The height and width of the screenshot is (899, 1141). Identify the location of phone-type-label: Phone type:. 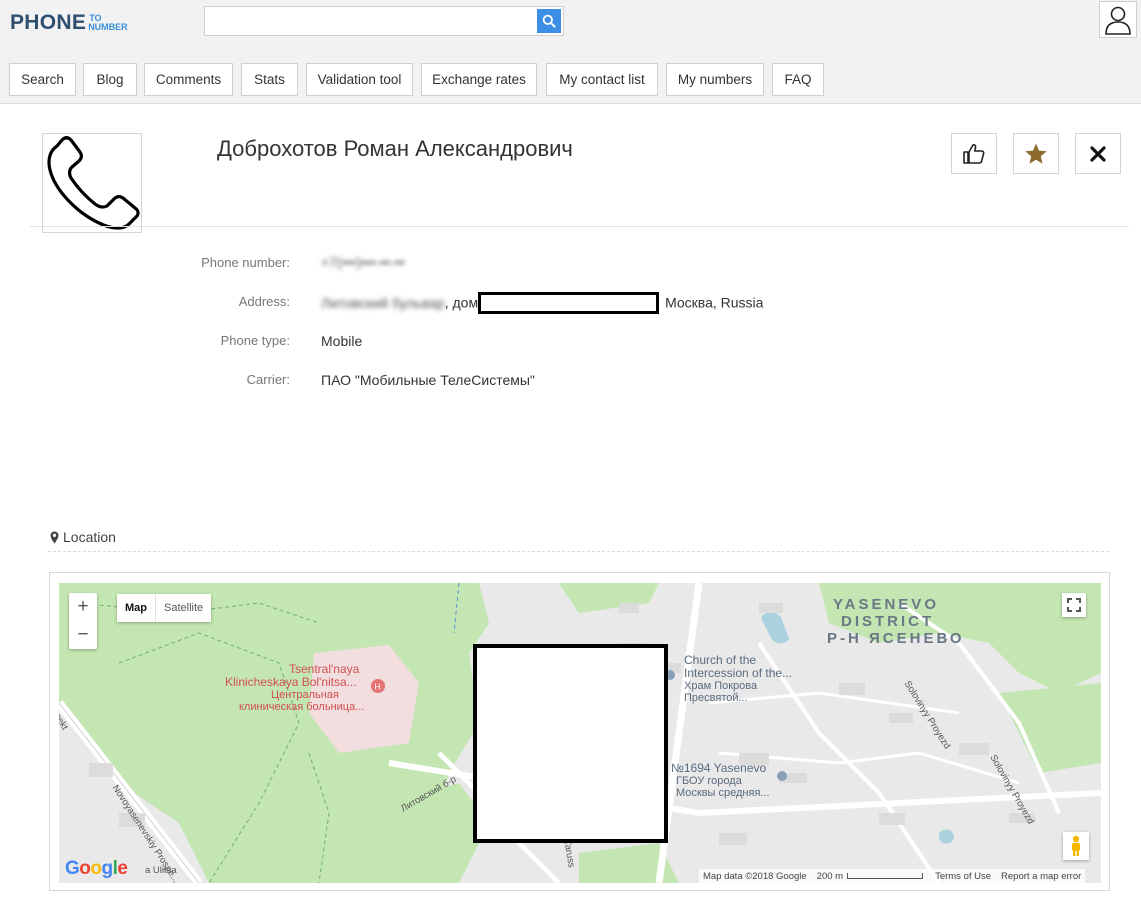
(255, 340).